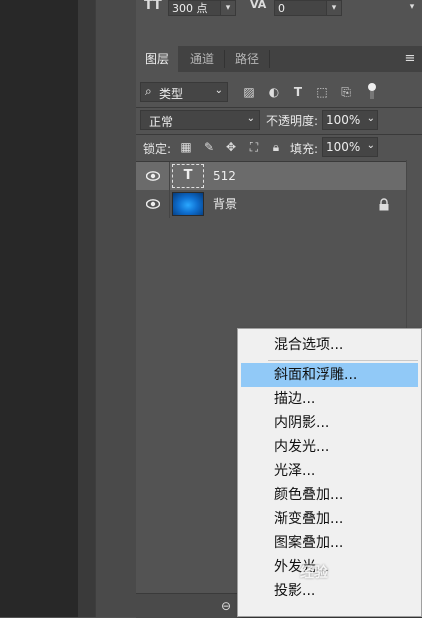  Describe the element at coordinates (225, 204) in the screenshot. I see `layer-name: 背景` at that location.